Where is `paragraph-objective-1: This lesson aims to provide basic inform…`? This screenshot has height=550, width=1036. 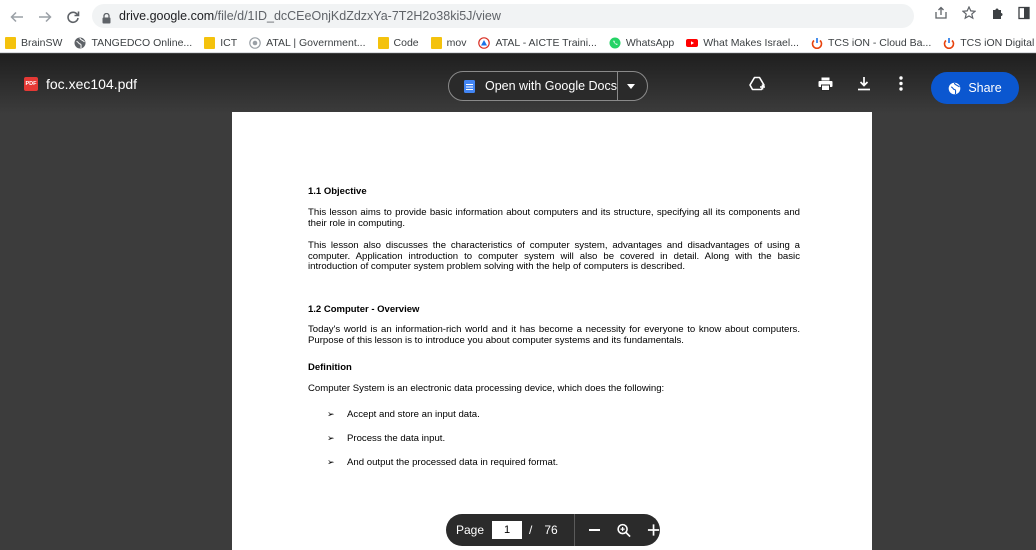 paragraph-objective-1: This lesson aims to provide basic inform… is located at coordinates (554, 218).